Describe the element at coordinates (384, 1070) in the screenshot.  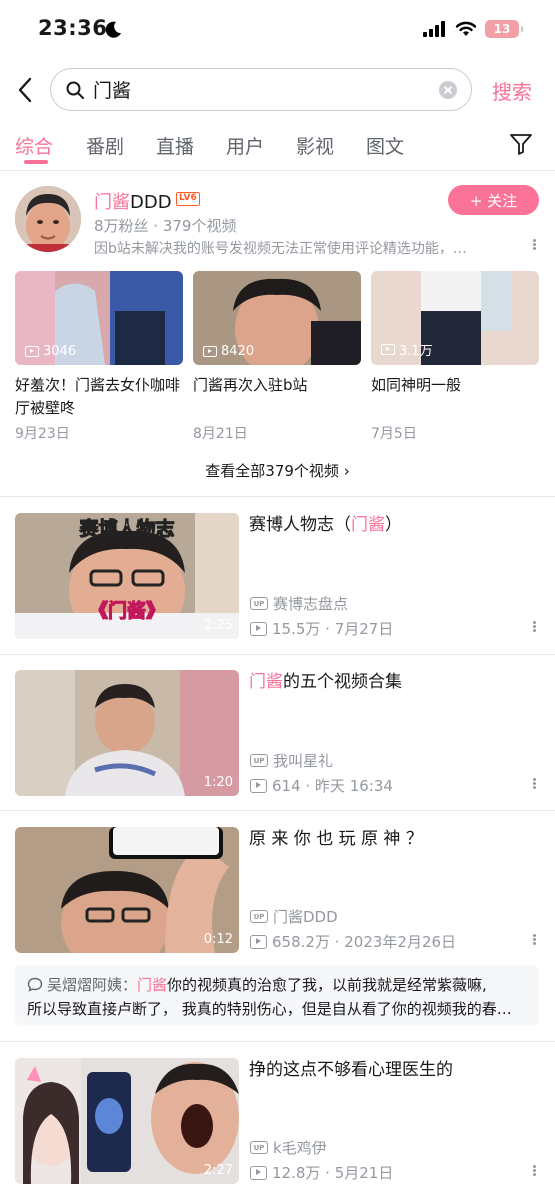
I see `video-title: 挣的这点不够看心理医生的` at that location.